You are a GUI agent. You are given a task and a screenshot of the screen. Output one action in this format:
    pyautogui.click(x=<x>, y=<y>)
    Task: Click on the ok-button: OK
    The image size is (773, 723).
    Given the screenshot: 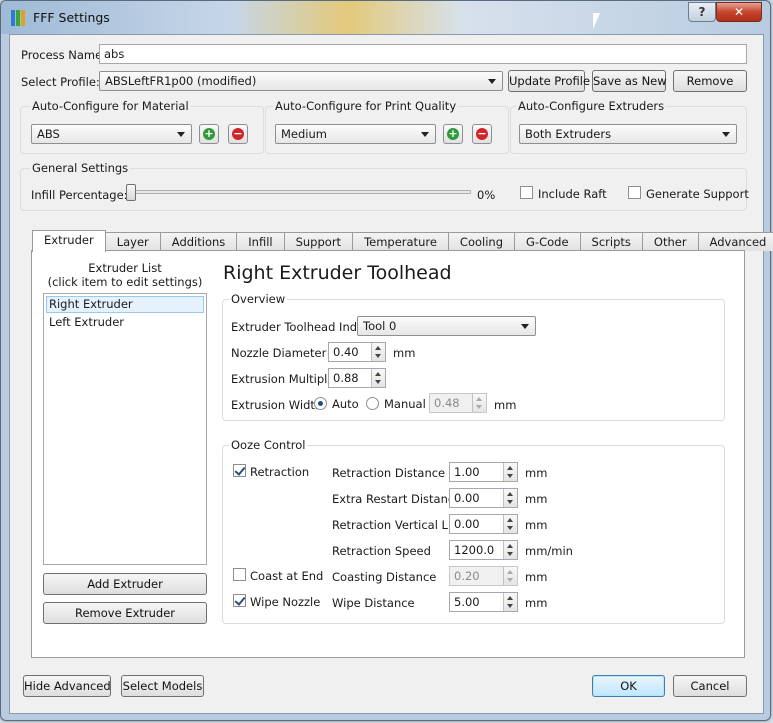 What is the action you would take?
    pyautogui.click(x=628, y=686)
    